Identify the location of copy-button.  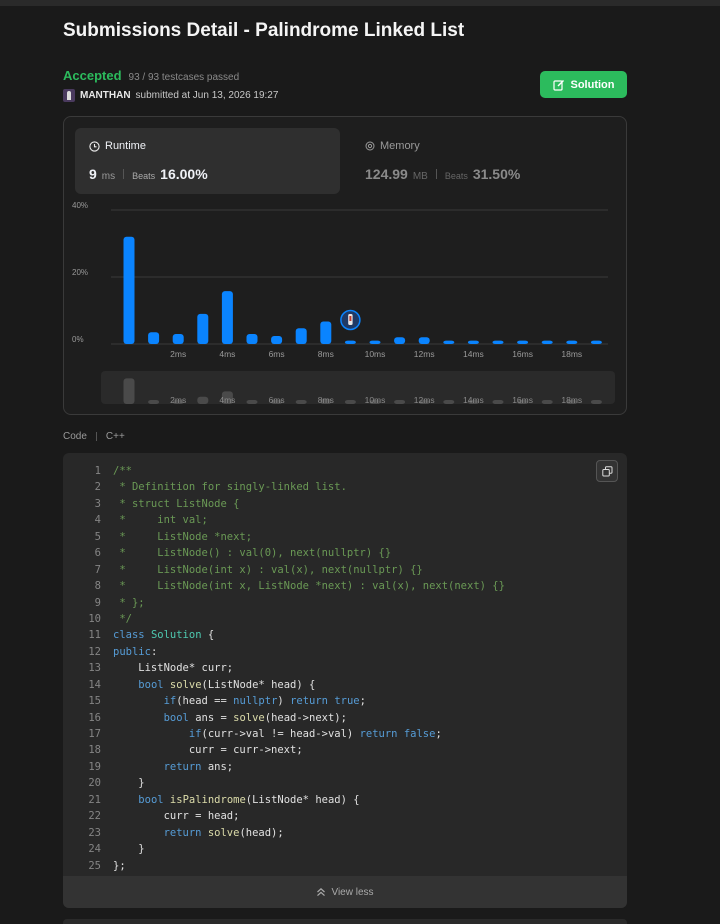
(607, 471).